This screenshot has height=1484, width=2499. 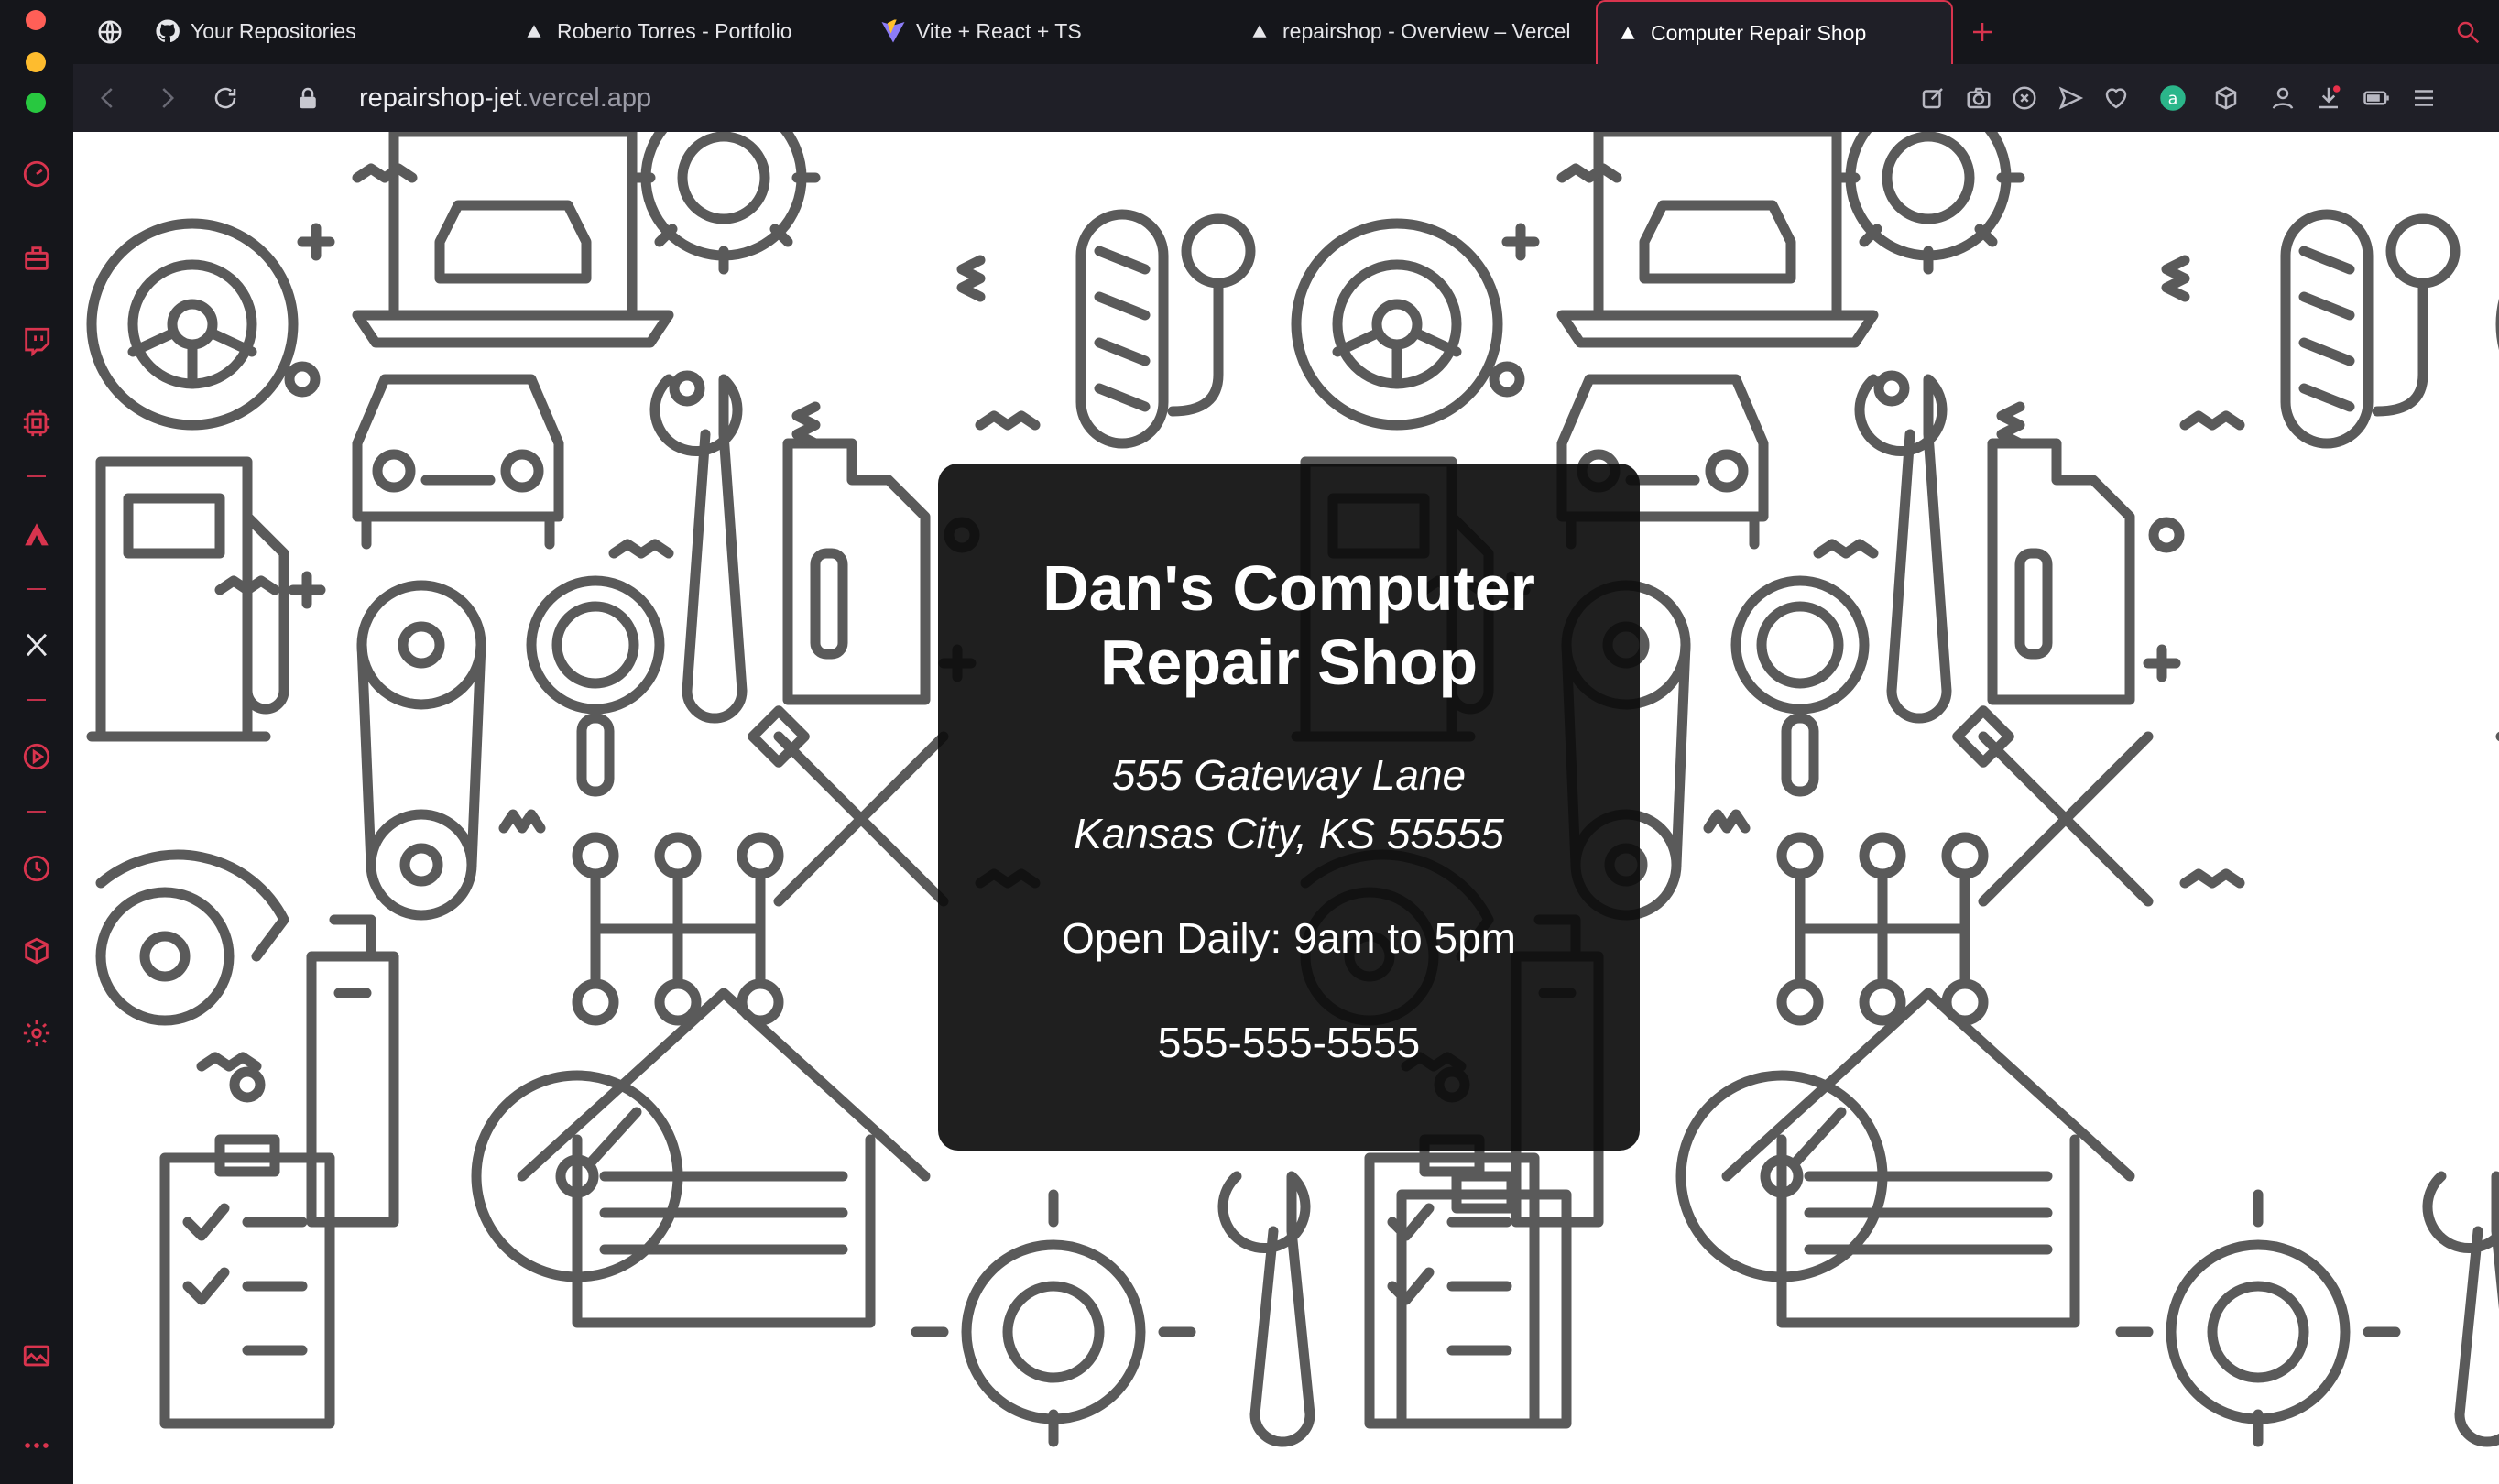 I want to click on url-field: repairshop-jet.vercel.app, so click(x=505, y=98).